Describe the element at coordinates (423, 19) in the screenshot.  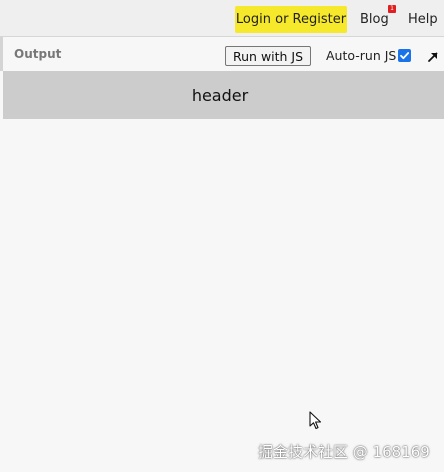
I see `help-link: Help` at that location.